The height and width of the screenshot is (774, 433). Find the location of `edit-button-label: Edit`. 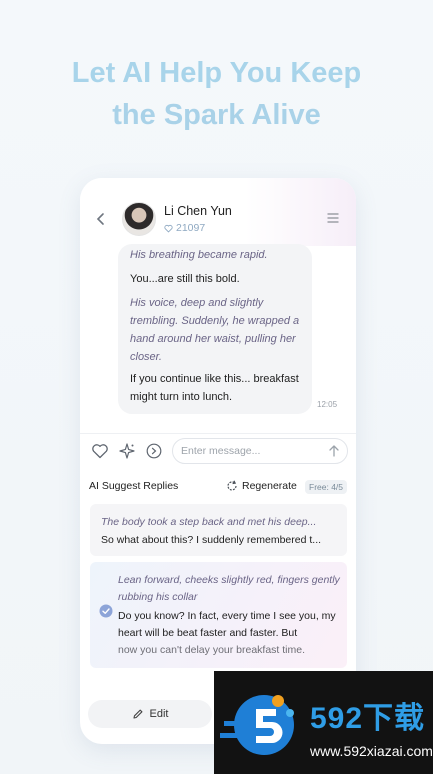

edit-button-label: Edit is located at coordinates (159, 714).